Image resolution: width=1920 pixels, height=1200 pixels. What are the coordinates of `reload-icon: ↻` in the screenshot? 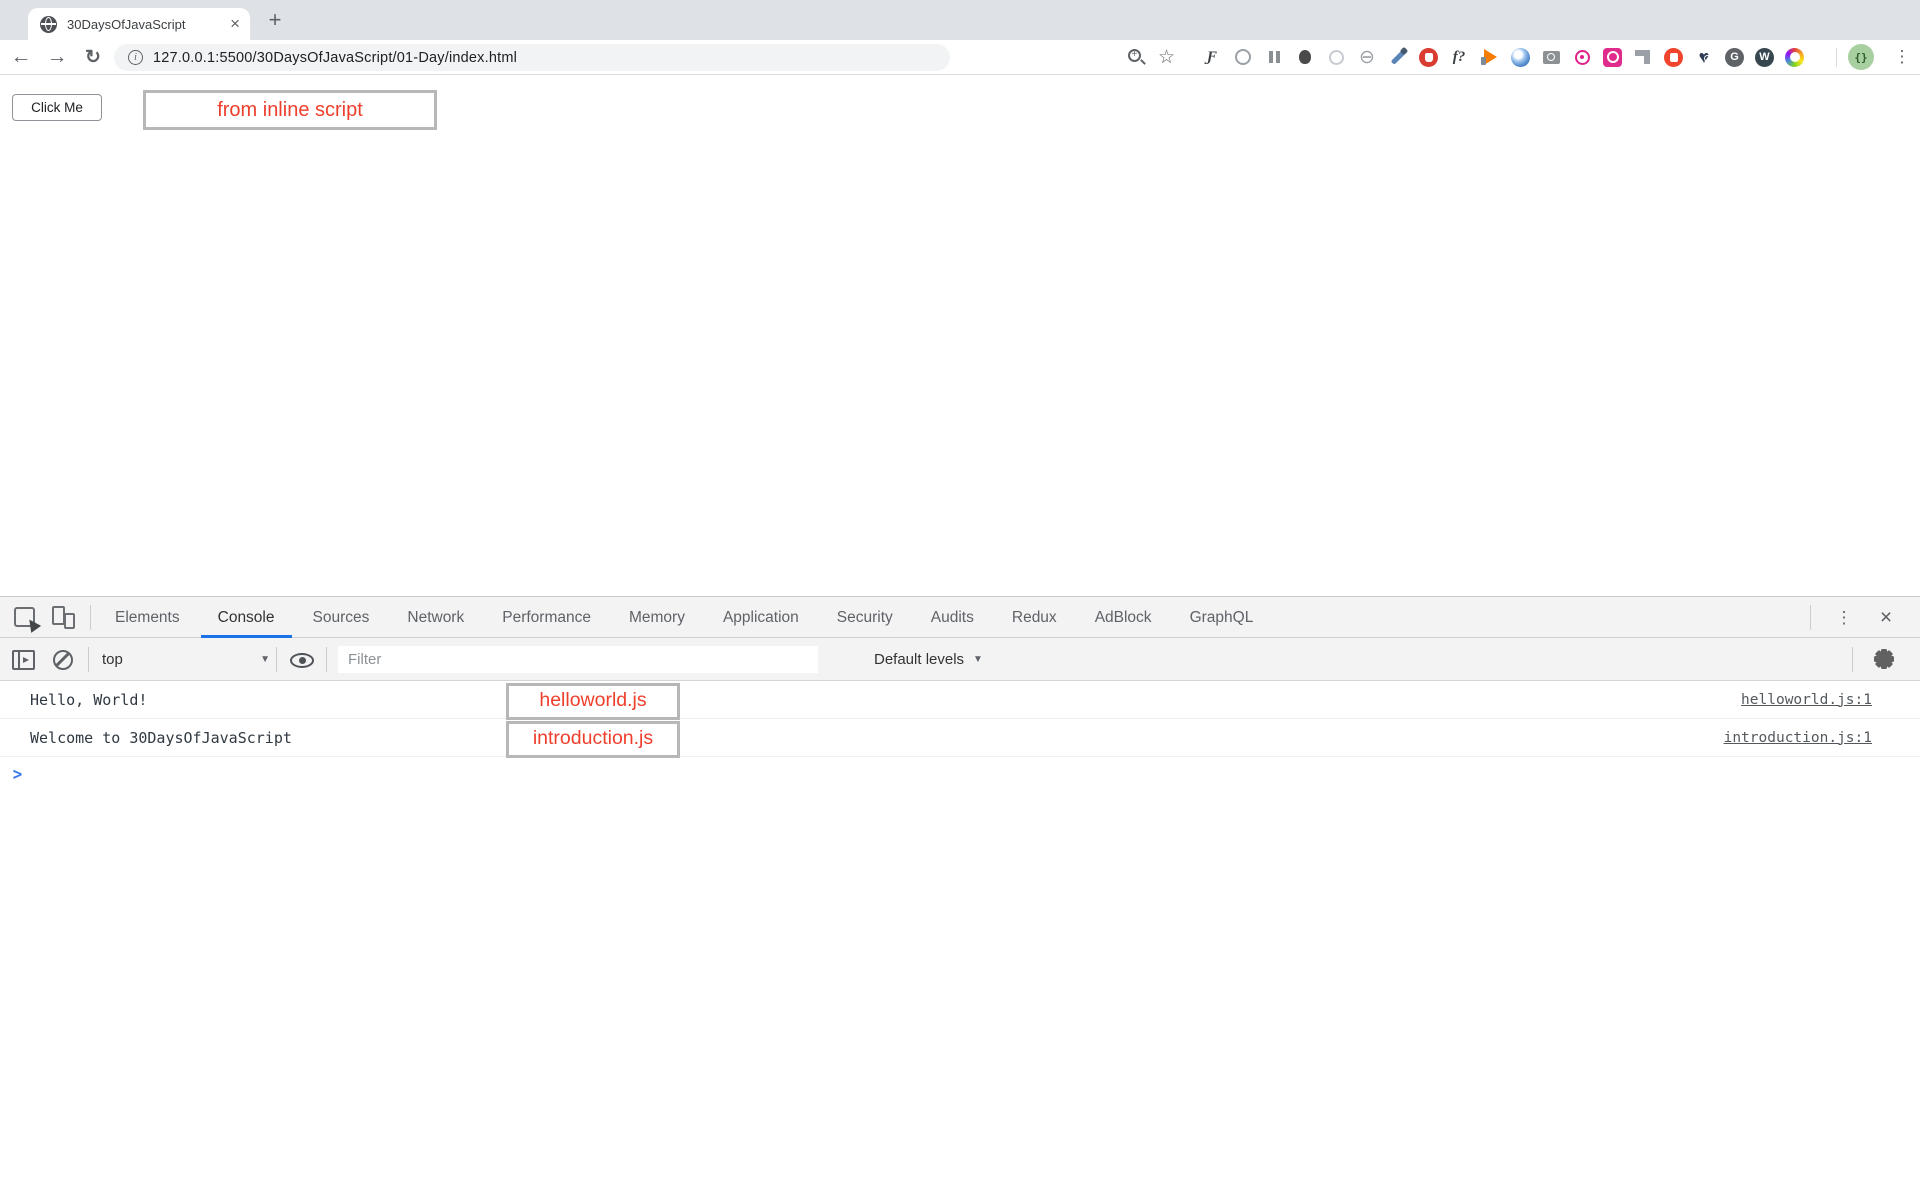 It's located at (93, 57).